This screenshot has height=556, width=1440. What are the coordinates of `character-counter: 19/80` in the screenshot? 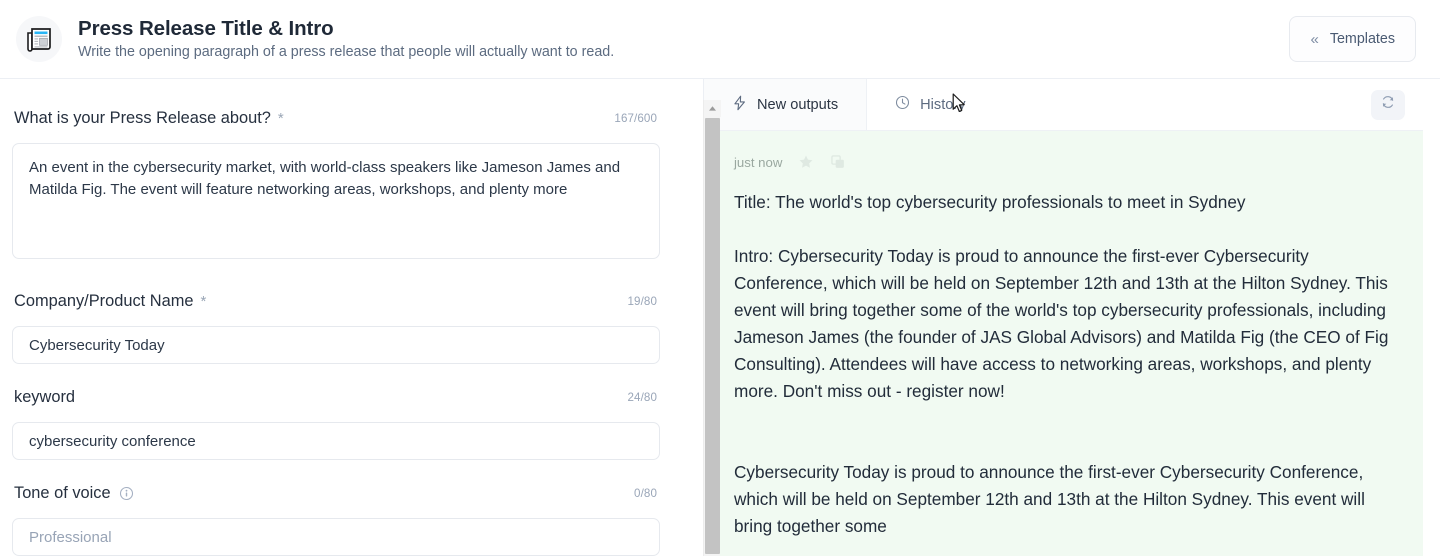 It's located at (642, 301).